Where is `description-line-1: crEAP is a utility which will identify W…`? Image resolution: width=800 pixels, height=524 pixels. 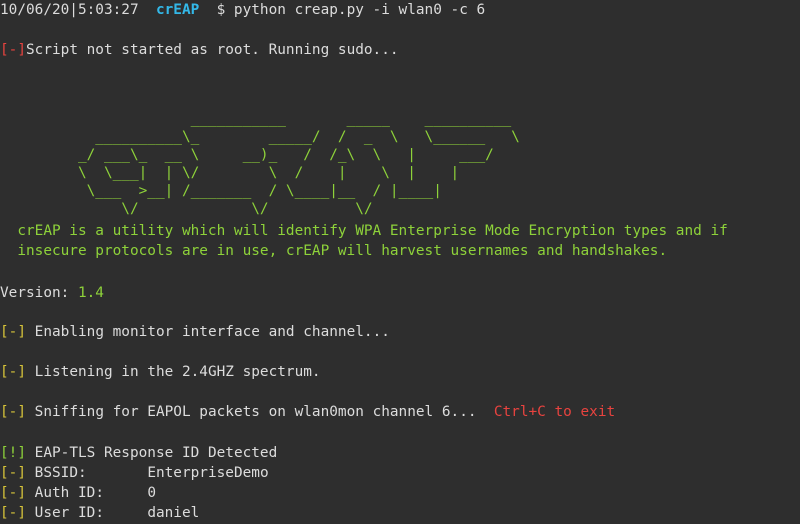
description-line-1: crEAP is a utility which will identify W… is located at coordinates (364, 231).